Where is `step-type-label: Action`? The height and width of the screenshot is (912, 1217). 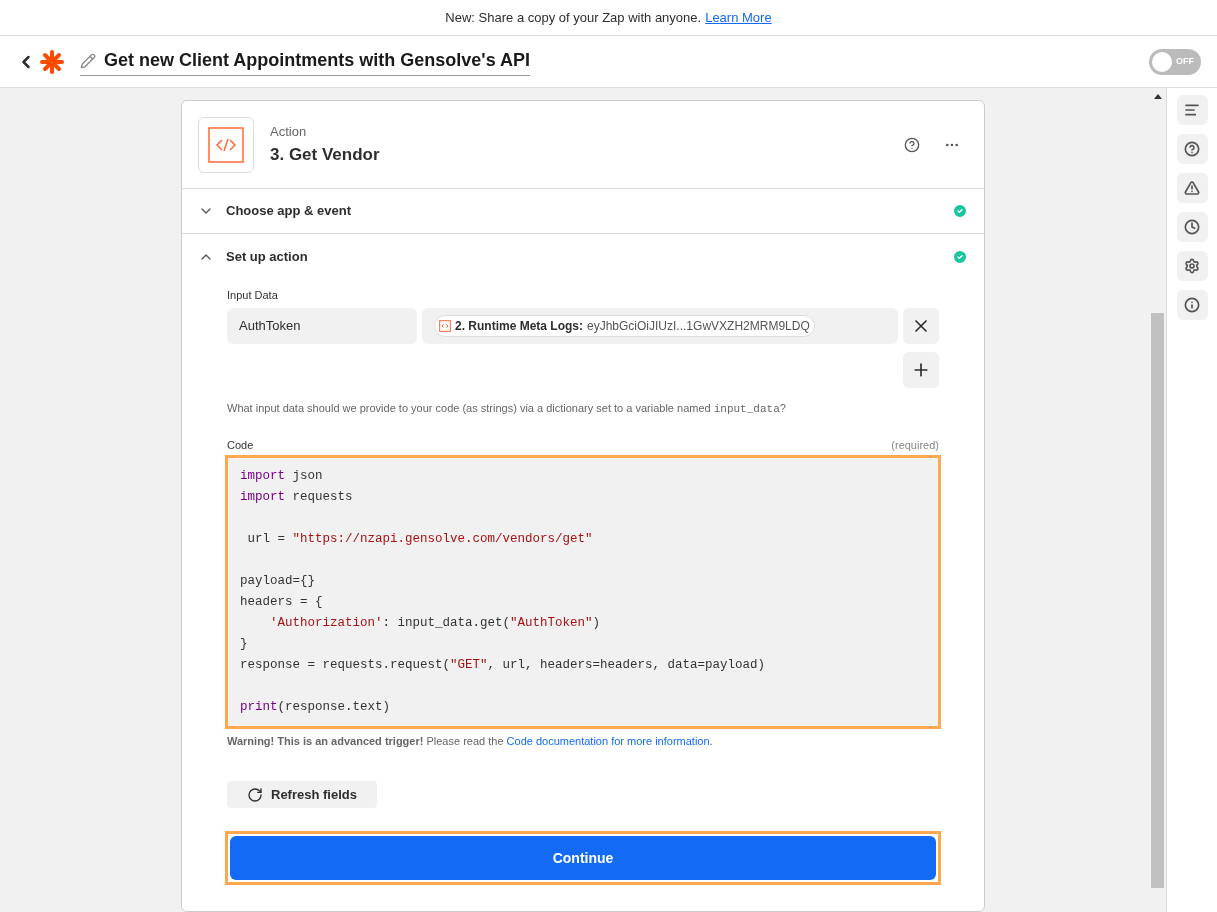 step-type-label: Action is located at coordinates (289, 132).